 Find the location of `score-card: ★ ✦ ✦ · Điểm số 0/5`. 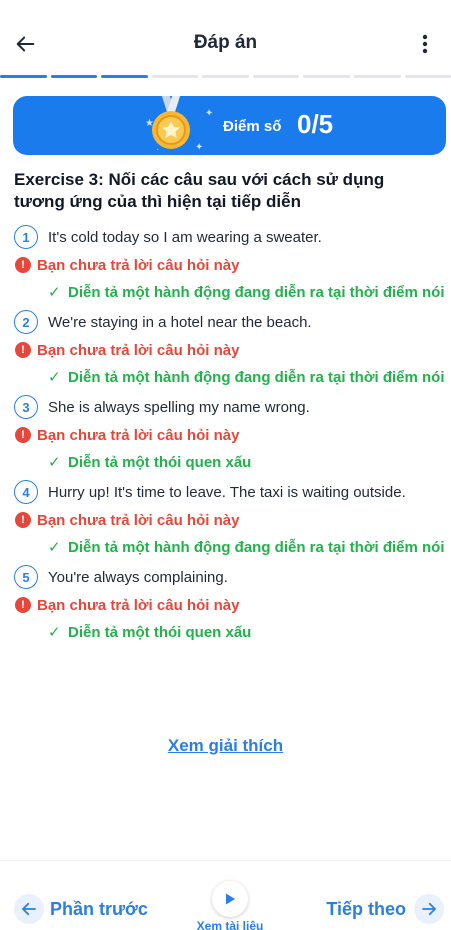

score-card: ★ ✦ ✦ · Điểm số 0/5 is located at coordinates (229, 125).